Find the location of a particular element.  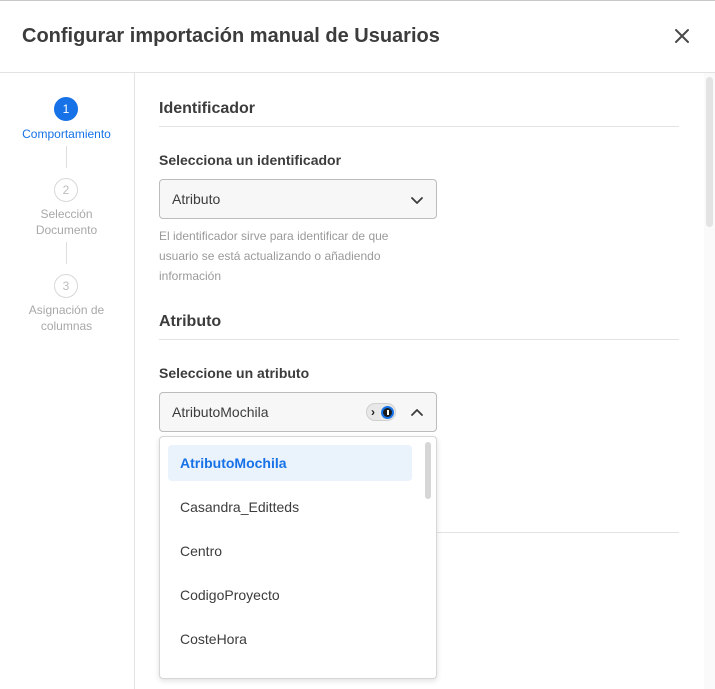

identifier-select-value: Atributo is located at coordinates (196, 199).